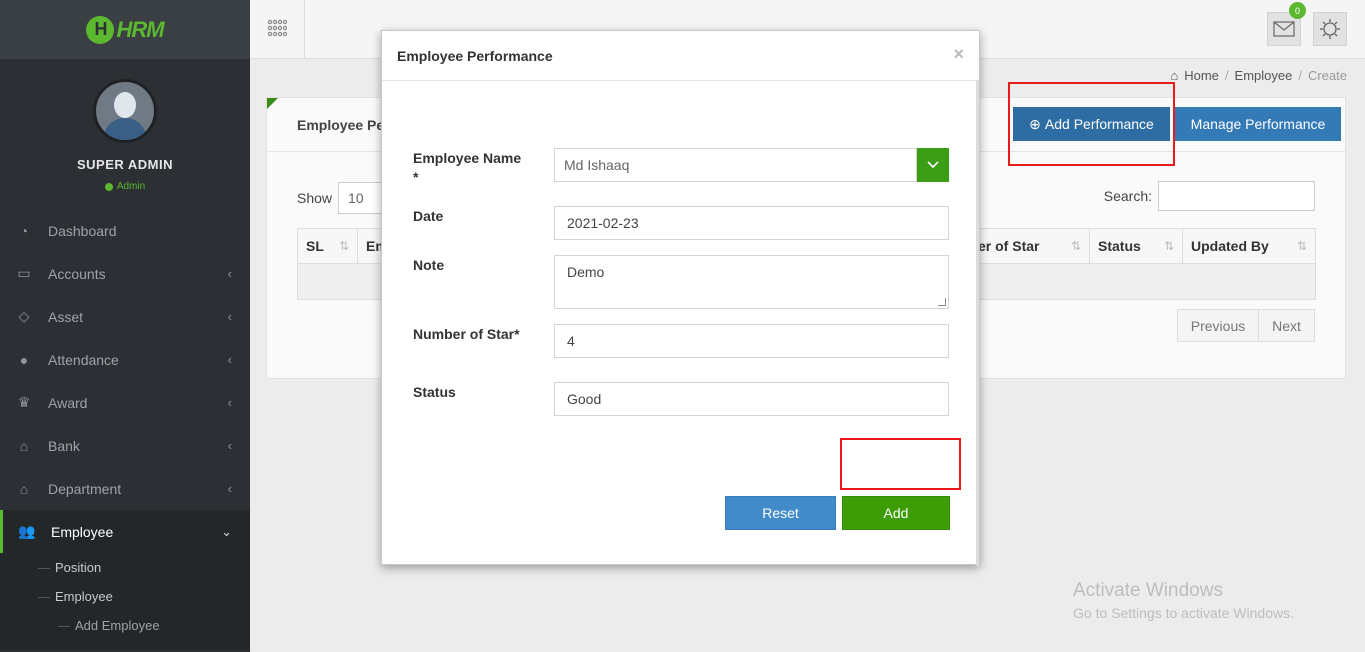 The width and height of the screenshot is (1365, 652). I want to click on add-button: Add, so click(896, 513).